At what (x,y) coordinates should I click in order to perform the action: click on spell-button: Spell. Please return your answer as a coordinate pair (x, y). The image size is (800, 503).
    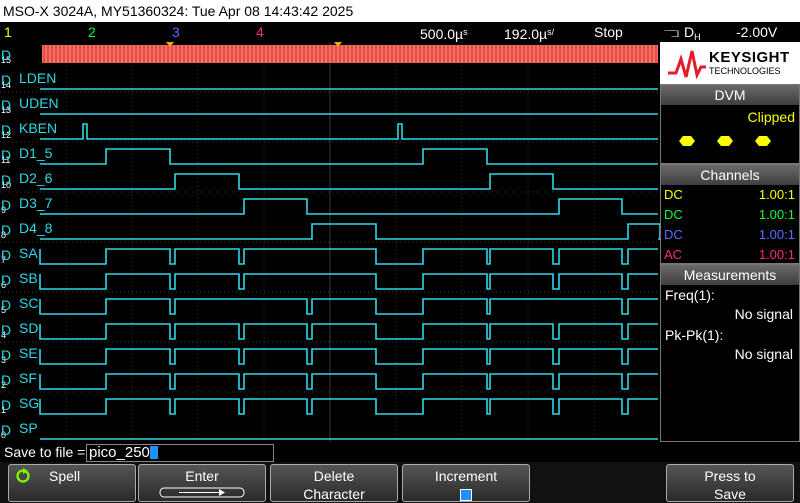
    Looking at the image, I should click on (72, 483).